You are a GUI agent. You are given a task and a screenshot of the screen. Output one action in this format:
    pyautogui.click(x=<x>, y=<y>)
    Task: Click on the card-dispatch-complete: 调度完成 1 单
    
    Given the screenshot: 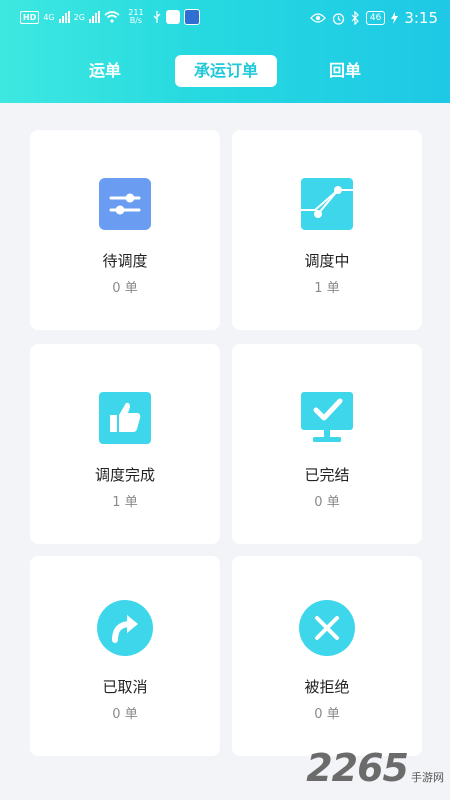 What is the action you would take?
    pyautogui.click(x=125, y=444)
    